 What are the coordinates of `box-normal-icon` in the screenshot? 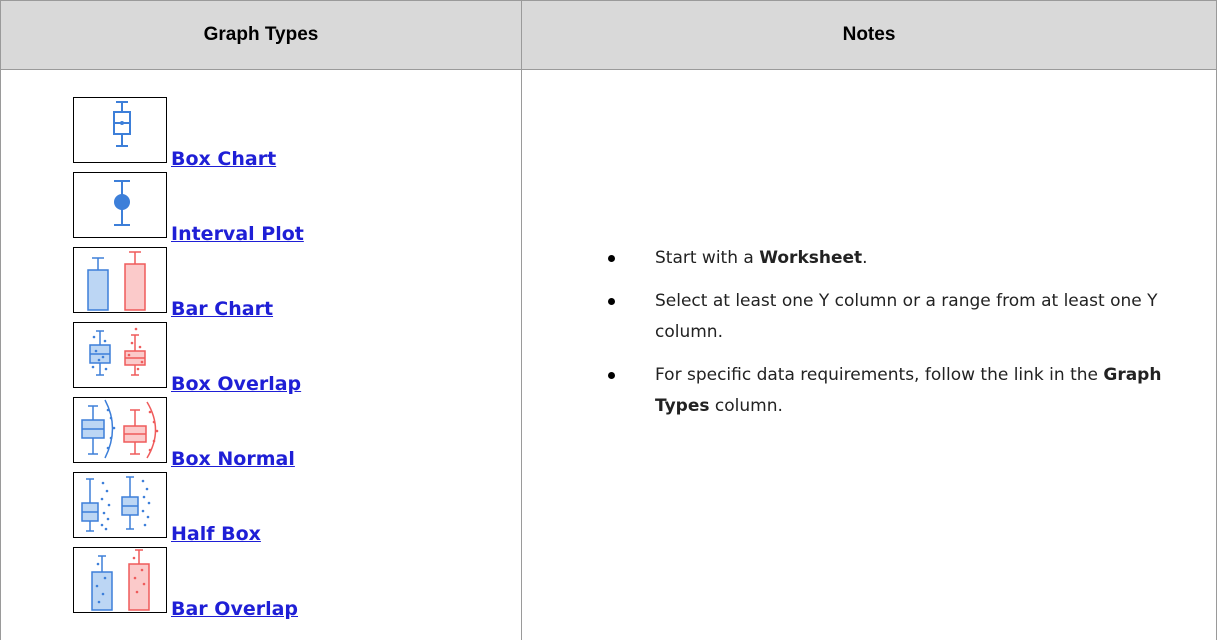 It's located at (120, 430).